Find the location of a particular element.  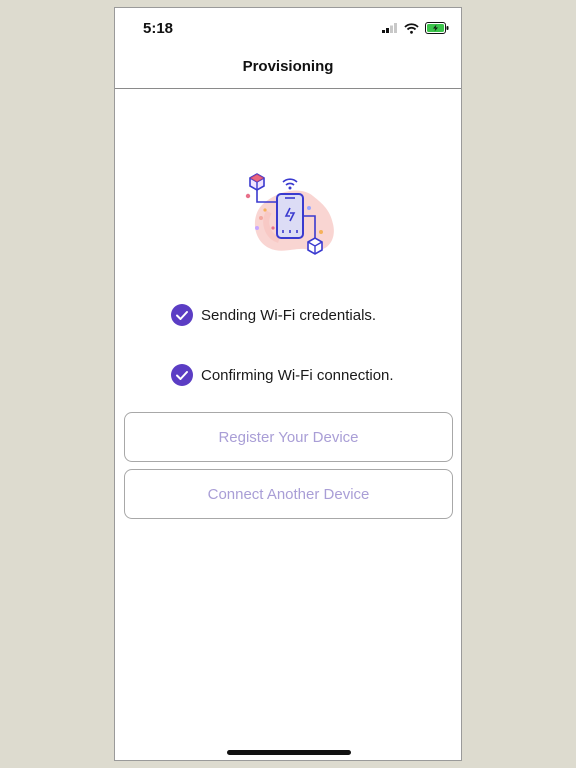

page-title: Provisioning is located at coordinates (288, 66).